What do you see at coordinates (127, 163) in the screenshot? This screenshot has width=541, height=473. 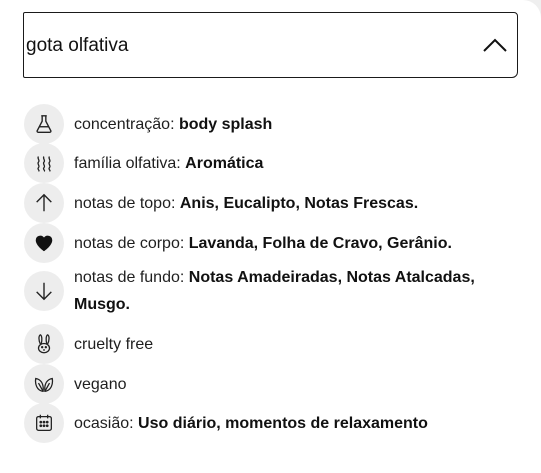 I see `item-label: família olfativa:` at bounding box center [127, 163].